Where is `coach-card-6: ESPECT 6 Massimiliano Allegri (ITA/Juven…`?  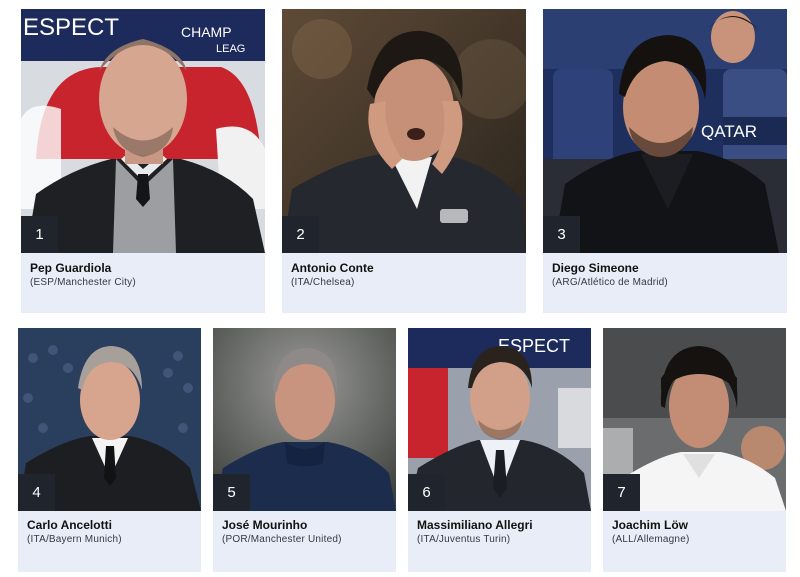
coach-card-6: ESPECT 6 Massimiliano Allegri (ITA/Juven… is located at coordinates (499, 450).